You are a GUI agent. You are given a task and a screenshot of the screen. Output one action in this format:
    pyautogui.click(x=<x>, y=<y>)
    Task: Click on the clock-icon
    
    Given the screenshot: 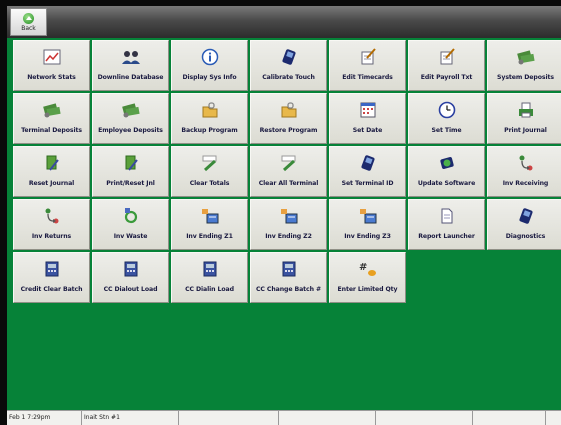 What is the action you would take?
    pyautogui.click(x=447, y=110)
    